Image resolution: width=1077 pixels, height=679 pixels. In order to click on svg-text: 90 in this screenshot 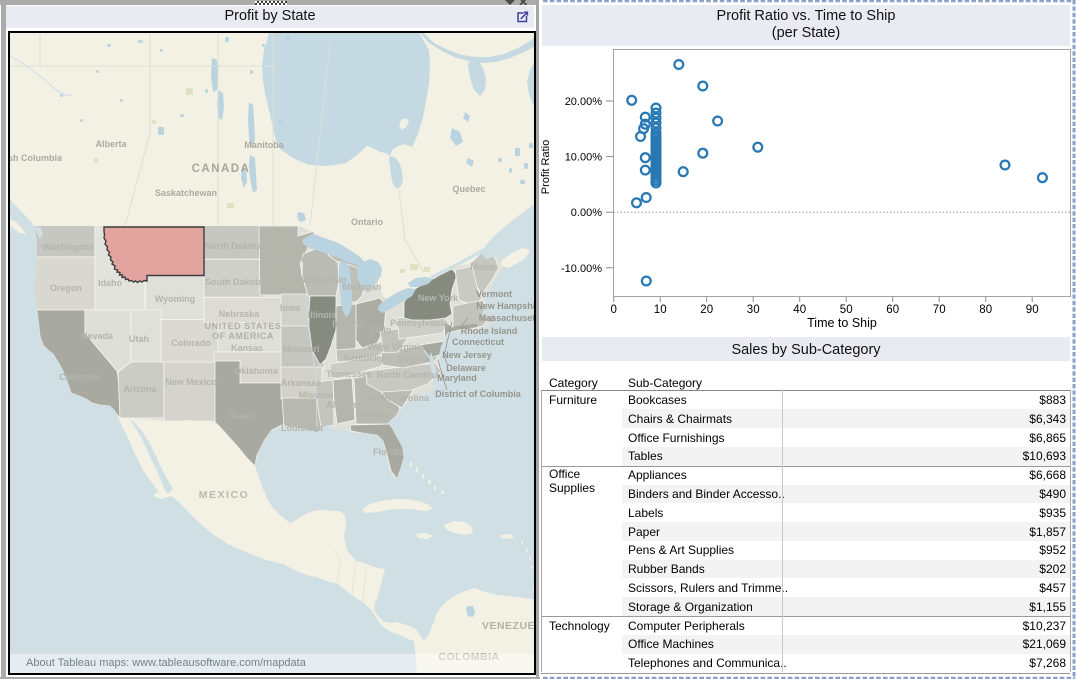, I will do `click(1032, 310)`.